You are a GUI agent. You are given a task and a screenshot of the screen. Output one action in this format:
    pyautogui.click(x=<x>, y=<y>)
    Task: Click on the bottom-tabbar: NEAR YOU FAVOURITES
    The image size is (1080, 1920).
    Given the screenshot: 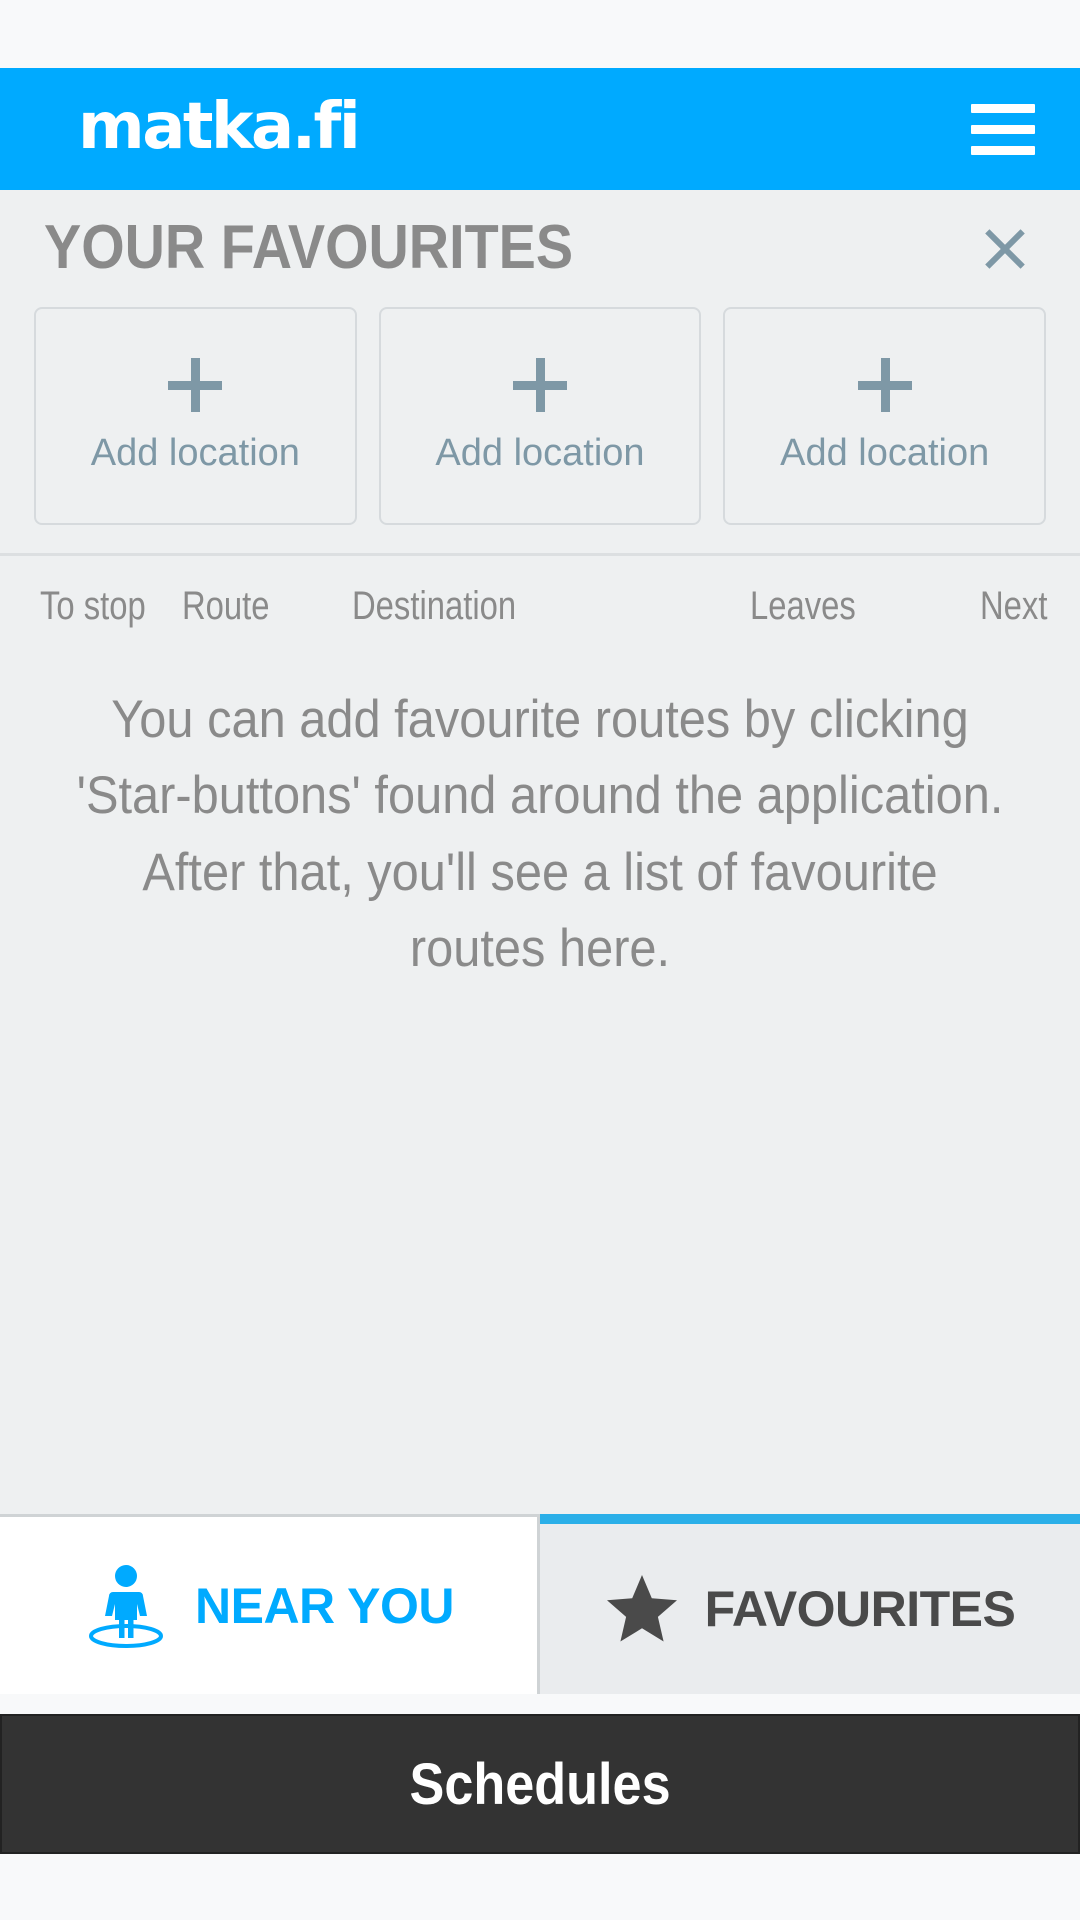 What is the action you would take?
    pyautogui.click(x=540, y=1604)
    